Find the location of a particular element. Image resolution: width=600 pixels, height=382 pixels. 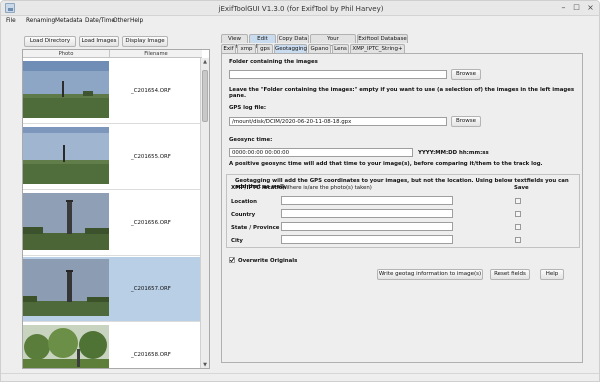

save-state-checkbox is located at coordinates (518, 227).